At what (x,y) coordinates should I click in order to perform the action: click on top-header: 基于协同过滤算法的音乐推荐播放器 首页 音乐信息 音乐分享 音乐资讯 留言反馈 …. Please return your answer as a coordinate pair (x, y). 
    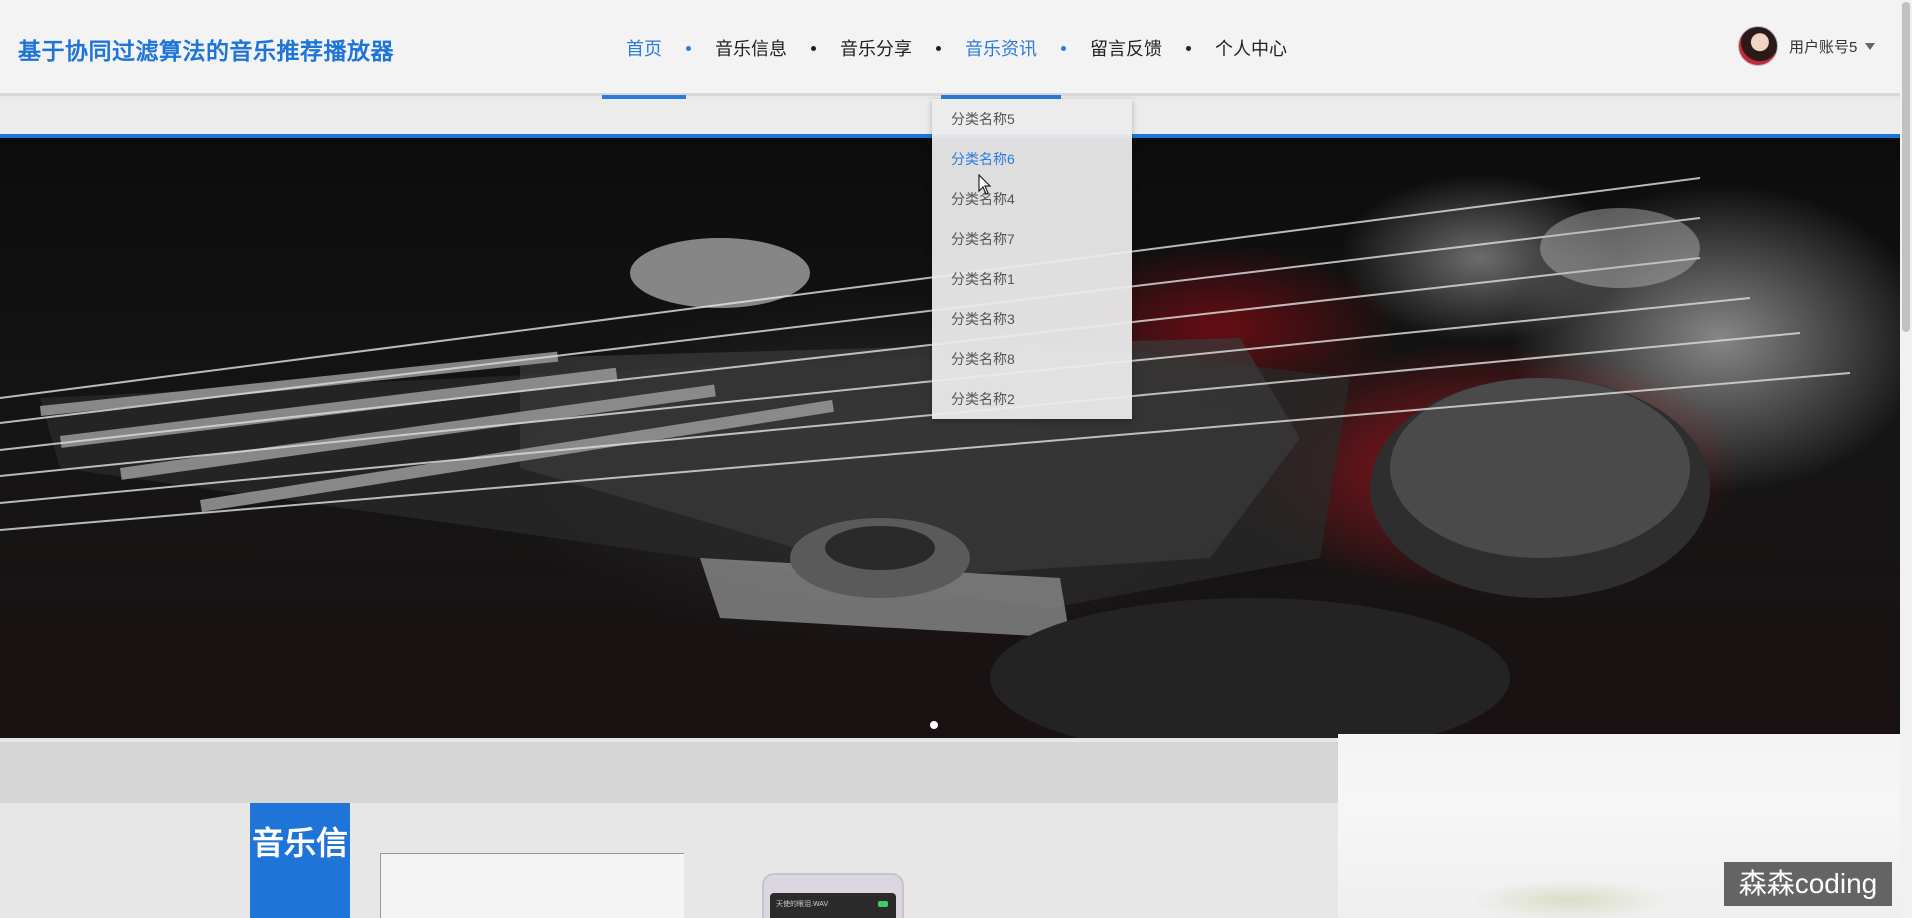
    Looking at the image, I should click on (950, 49).